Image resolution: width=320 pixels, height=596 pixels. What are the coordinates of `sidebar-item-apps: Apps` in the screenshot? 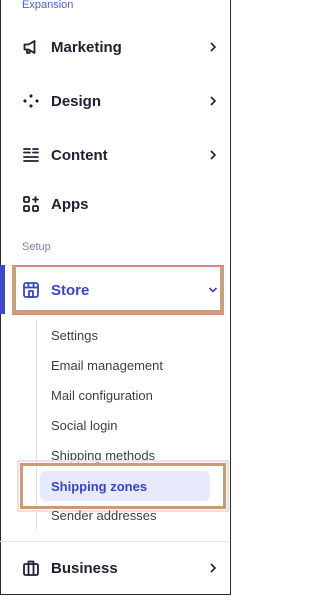 It's located at (120, 204).